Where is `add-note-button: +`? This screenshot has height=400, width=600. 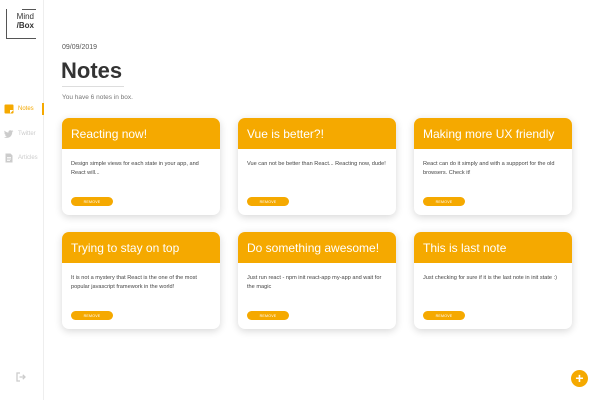 add-note-button: + is located at coordinates (579, 378).